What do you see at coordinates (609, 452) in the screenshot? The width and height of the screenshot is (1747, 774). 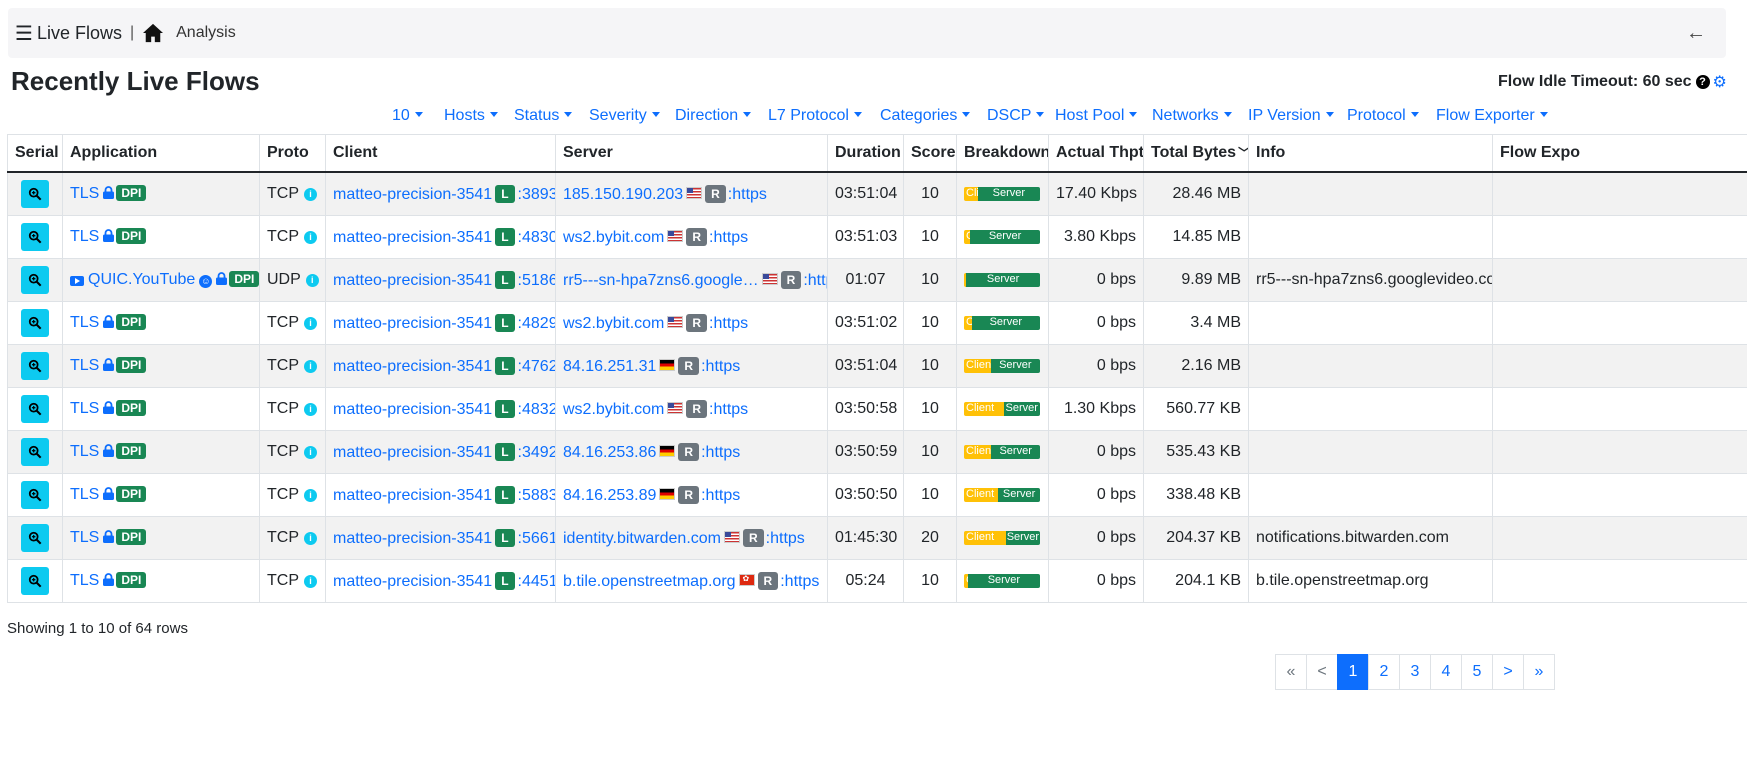 I see `server-host-link: 84.16.253.86` at bounding box center [609, 452].